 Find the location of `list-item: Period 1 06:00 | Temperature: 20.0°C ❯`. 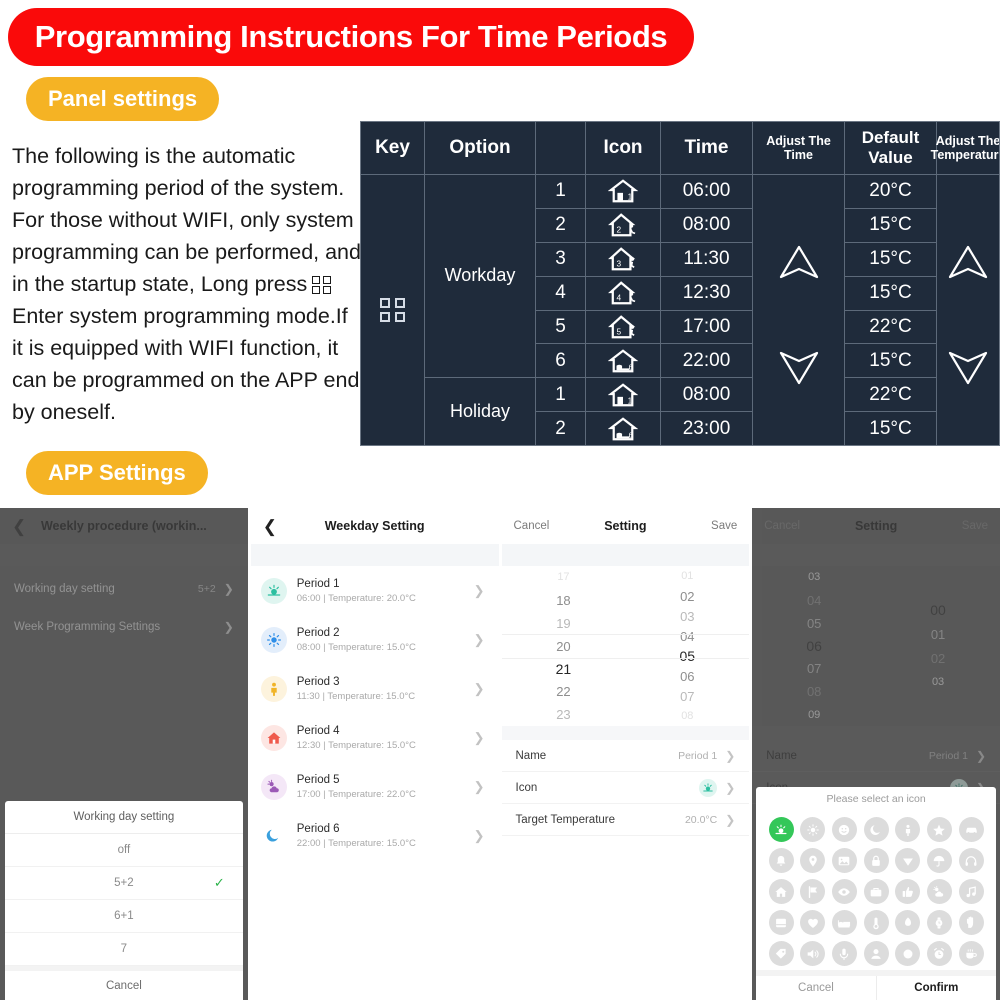

list-item: Period 1 06:00 | Temperature: 20.0°C ❯ is located at coordinates (375, 590).